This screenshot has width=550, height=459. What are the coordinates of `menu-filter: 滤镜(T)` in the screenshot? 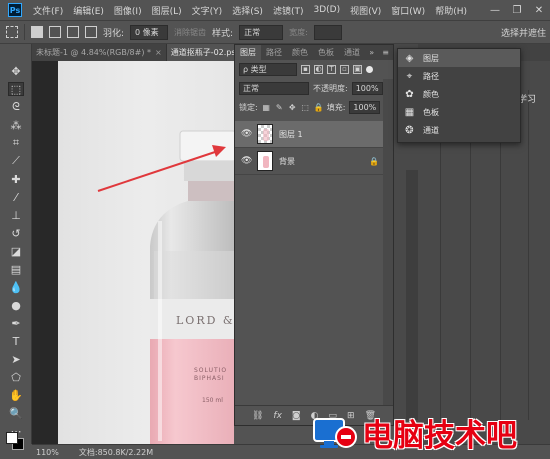 It's located at (288, 10).